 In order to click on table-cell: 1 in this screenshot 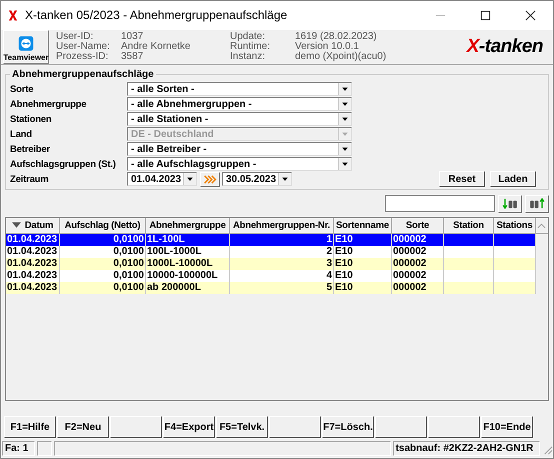, I will do `click(329, 239)`.